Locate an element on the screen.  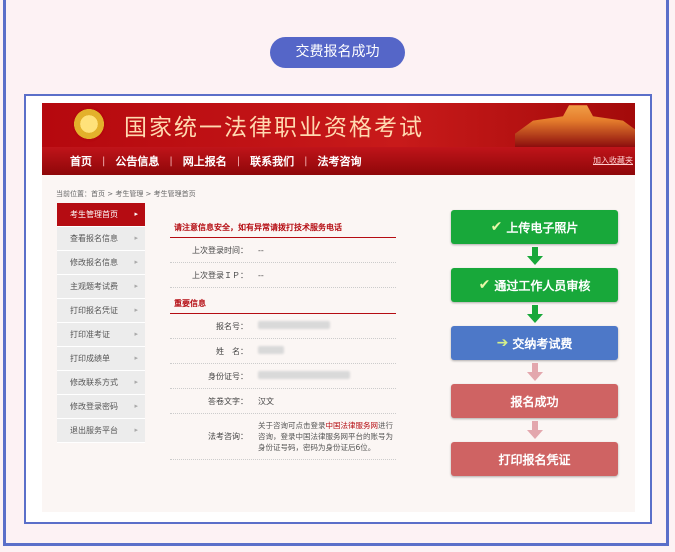
sidebar-item-exam-fee: 主观题考试费 ▸ is located at coordinates (101, 287).